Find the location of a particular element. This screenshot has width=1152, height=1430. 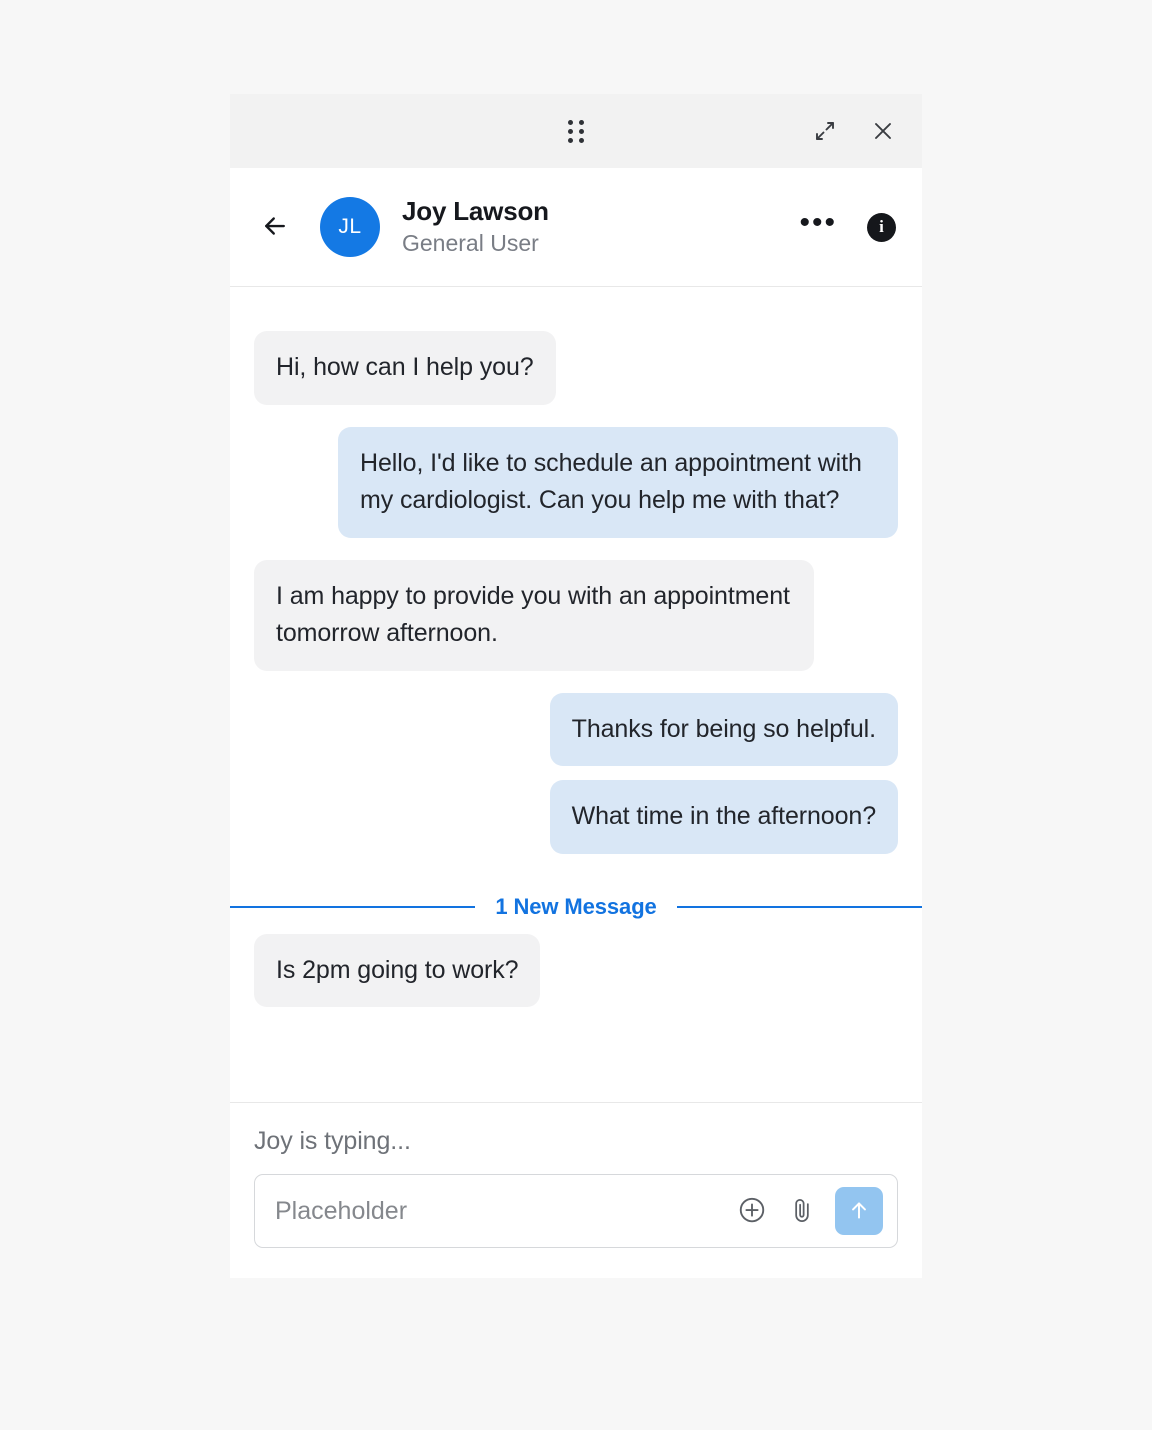

conversation-header: JL Joy Lawson General User ••• i is located at coordinates (576, 227).